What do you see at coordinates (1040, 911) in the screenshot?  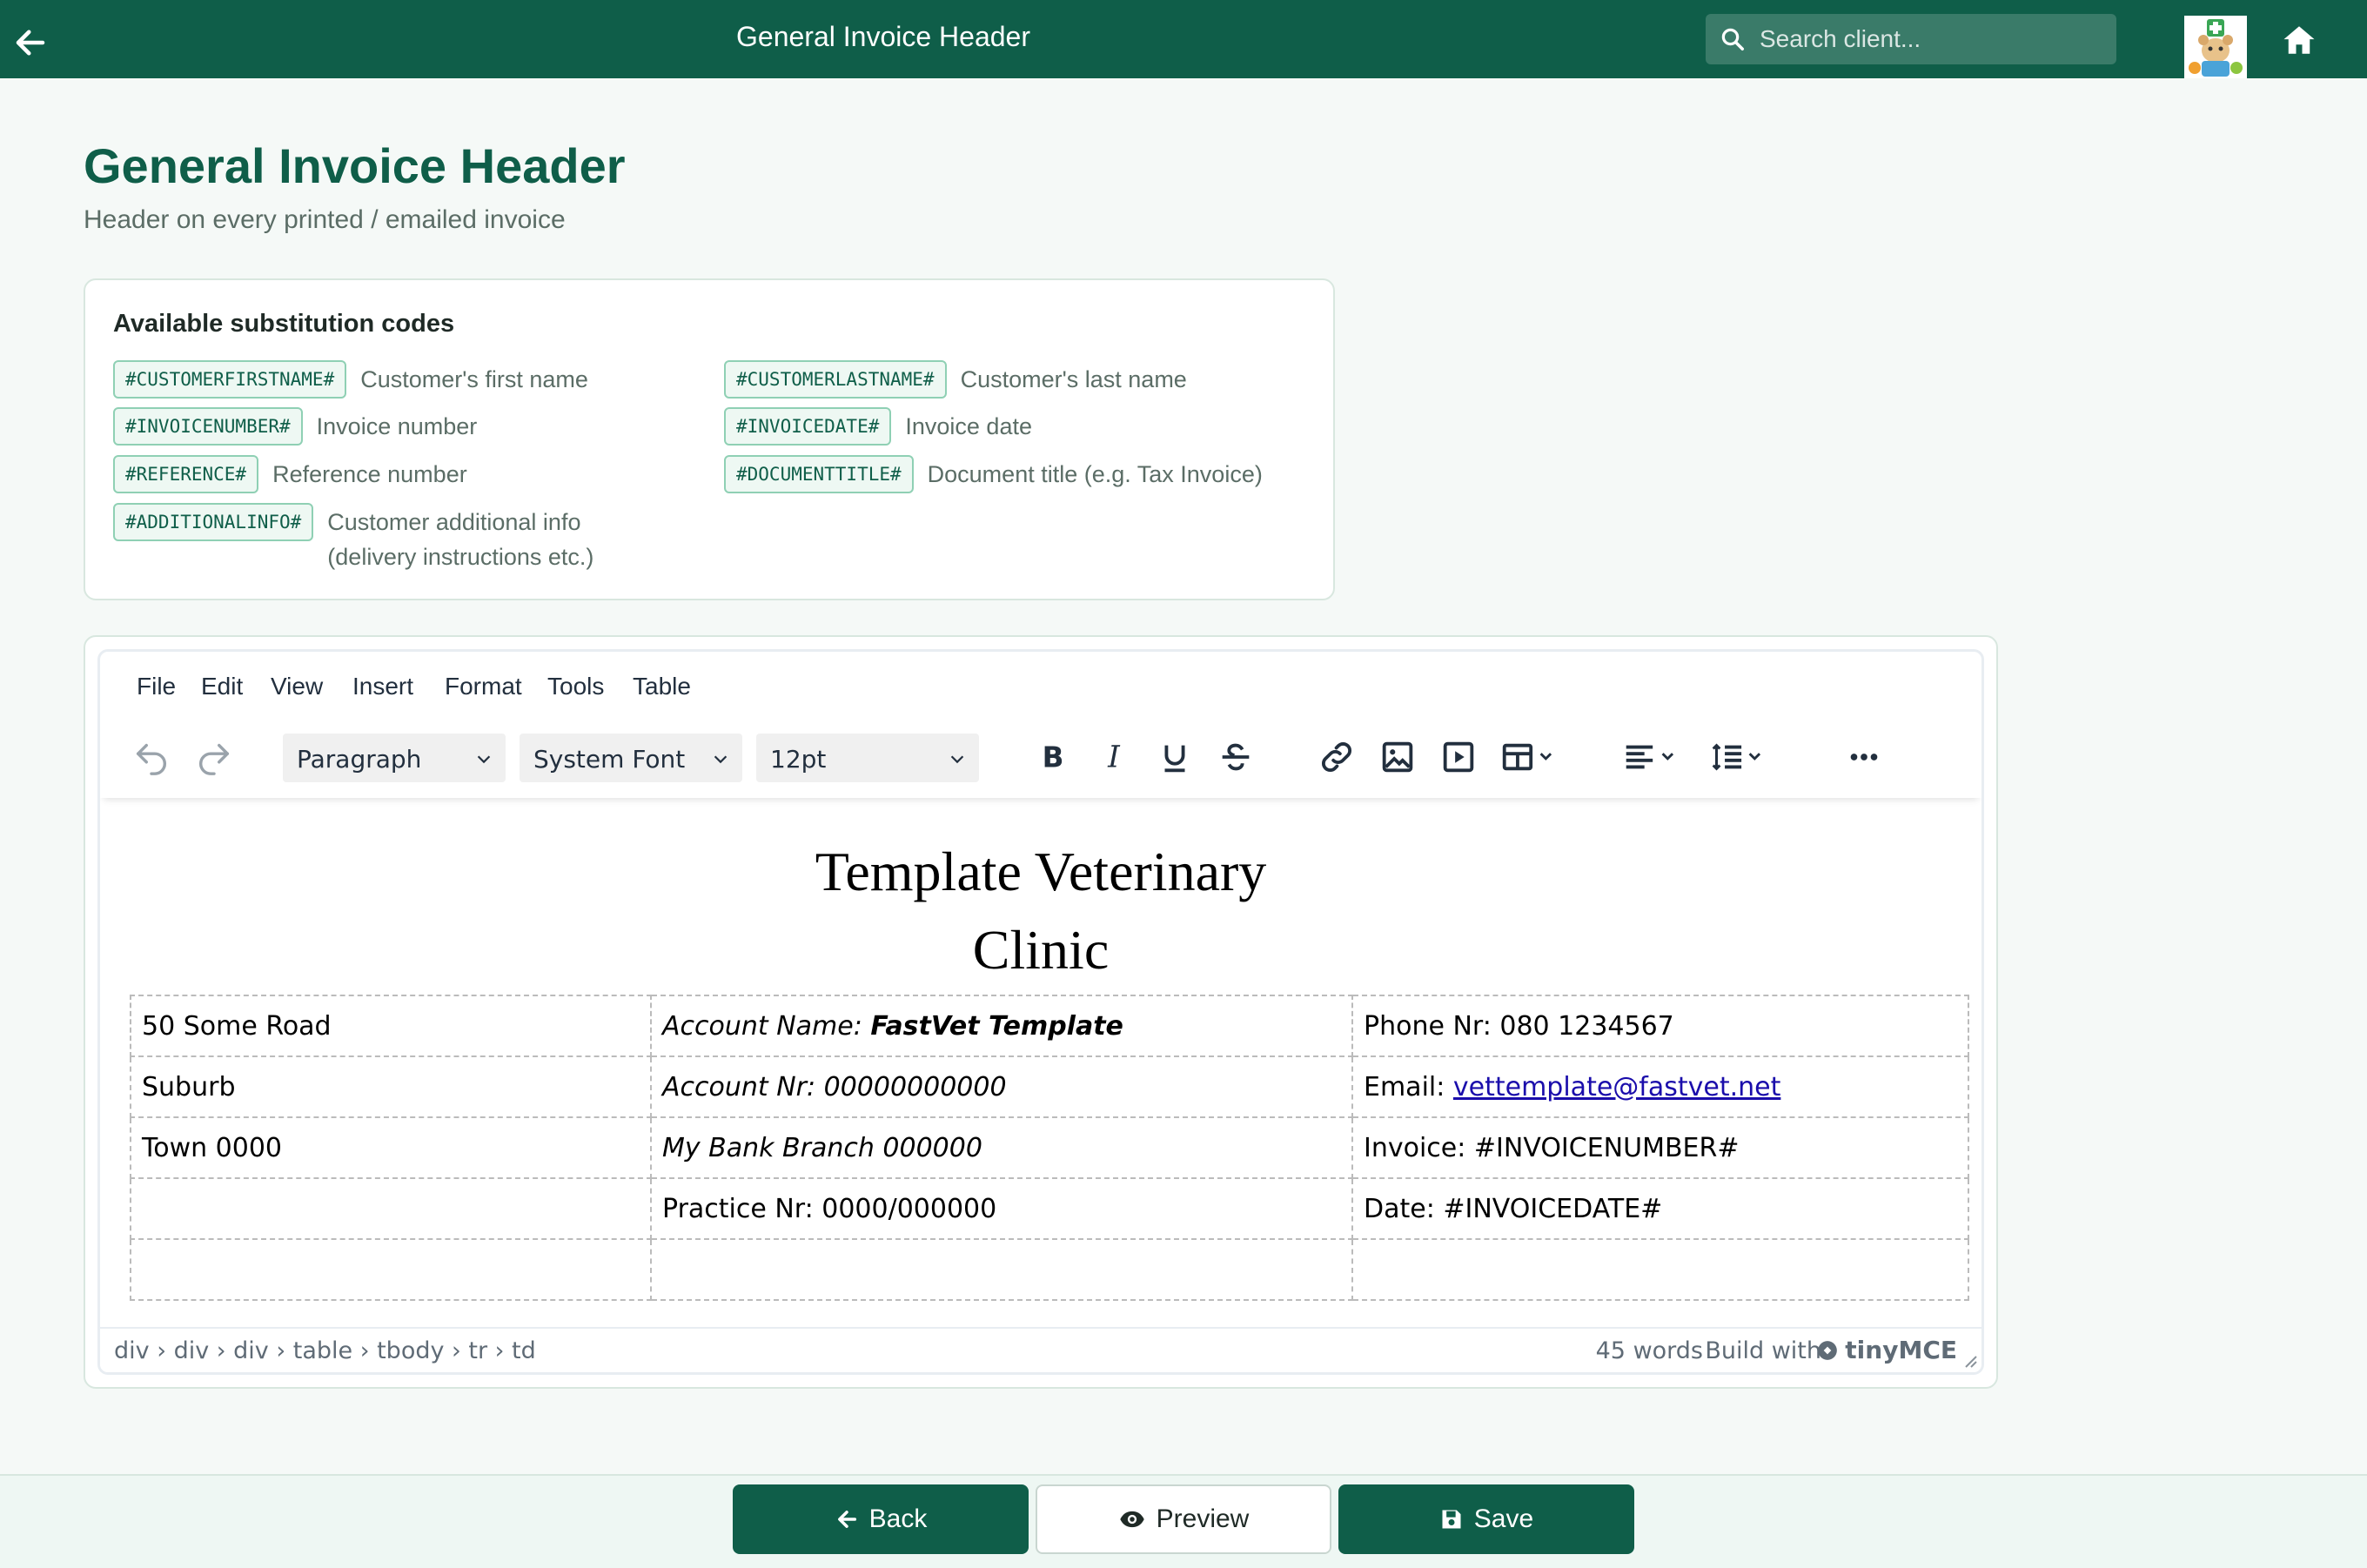 I see `clinic-name: Template Veterinary Clinic` at bounding box center [1040, 911].